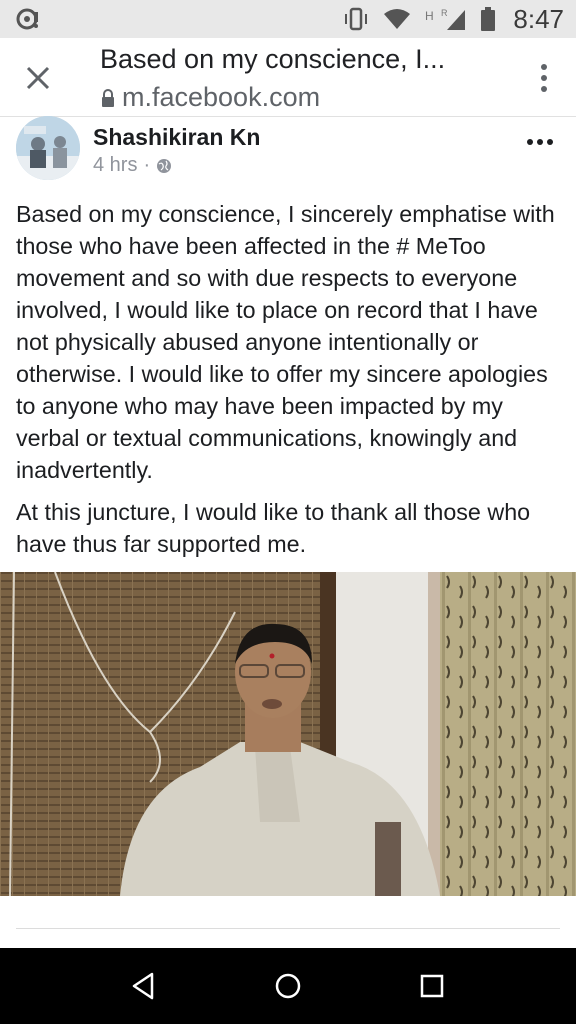 Image resolution: width=576 pixels, height=1024 pixels. What do you see at coordinates (48, 148) in the screenshot?
I see `avatar` at bounding box center [48, 148].